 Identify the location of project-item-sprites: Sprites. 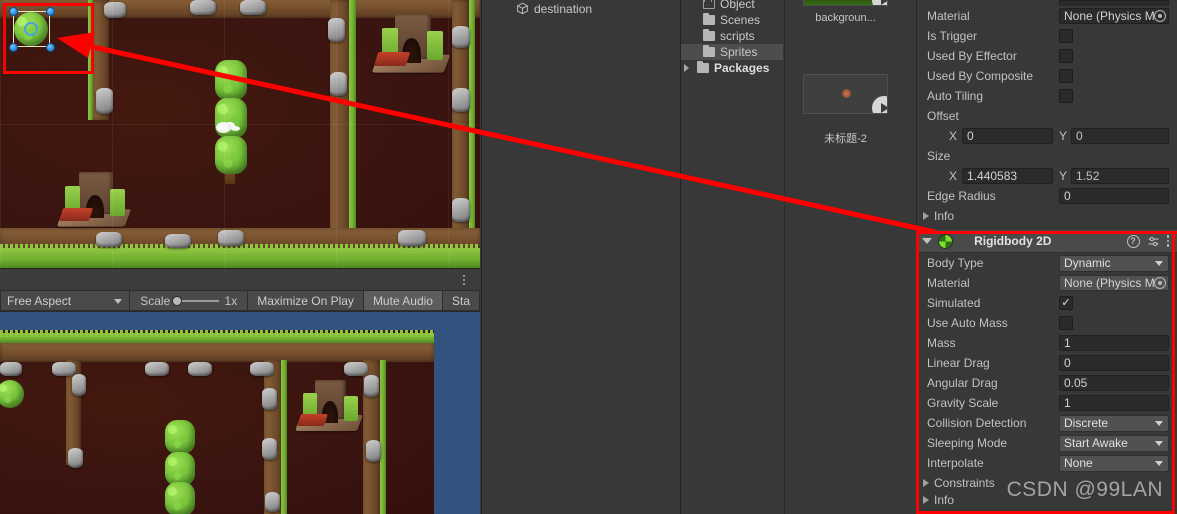
(732, 52).